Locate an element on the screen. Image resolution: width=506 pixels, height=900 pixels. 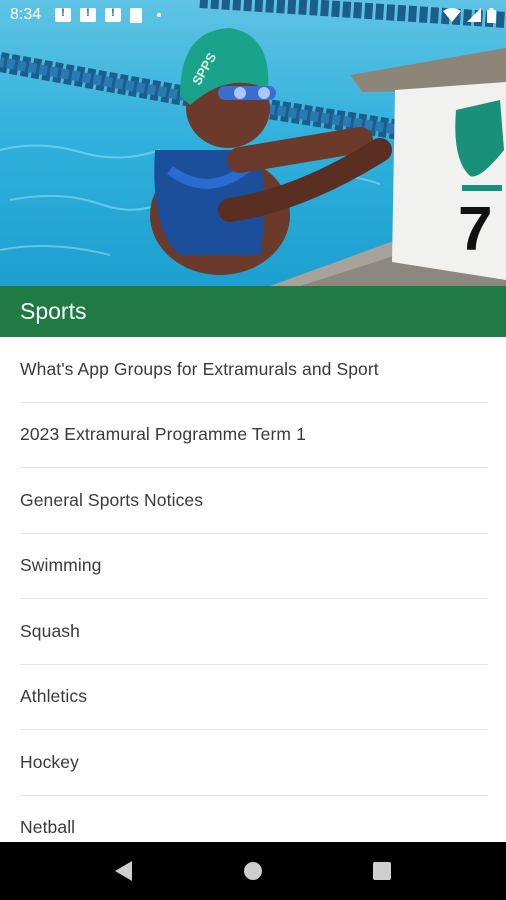
back-icon is located at coordinates (124, 871).